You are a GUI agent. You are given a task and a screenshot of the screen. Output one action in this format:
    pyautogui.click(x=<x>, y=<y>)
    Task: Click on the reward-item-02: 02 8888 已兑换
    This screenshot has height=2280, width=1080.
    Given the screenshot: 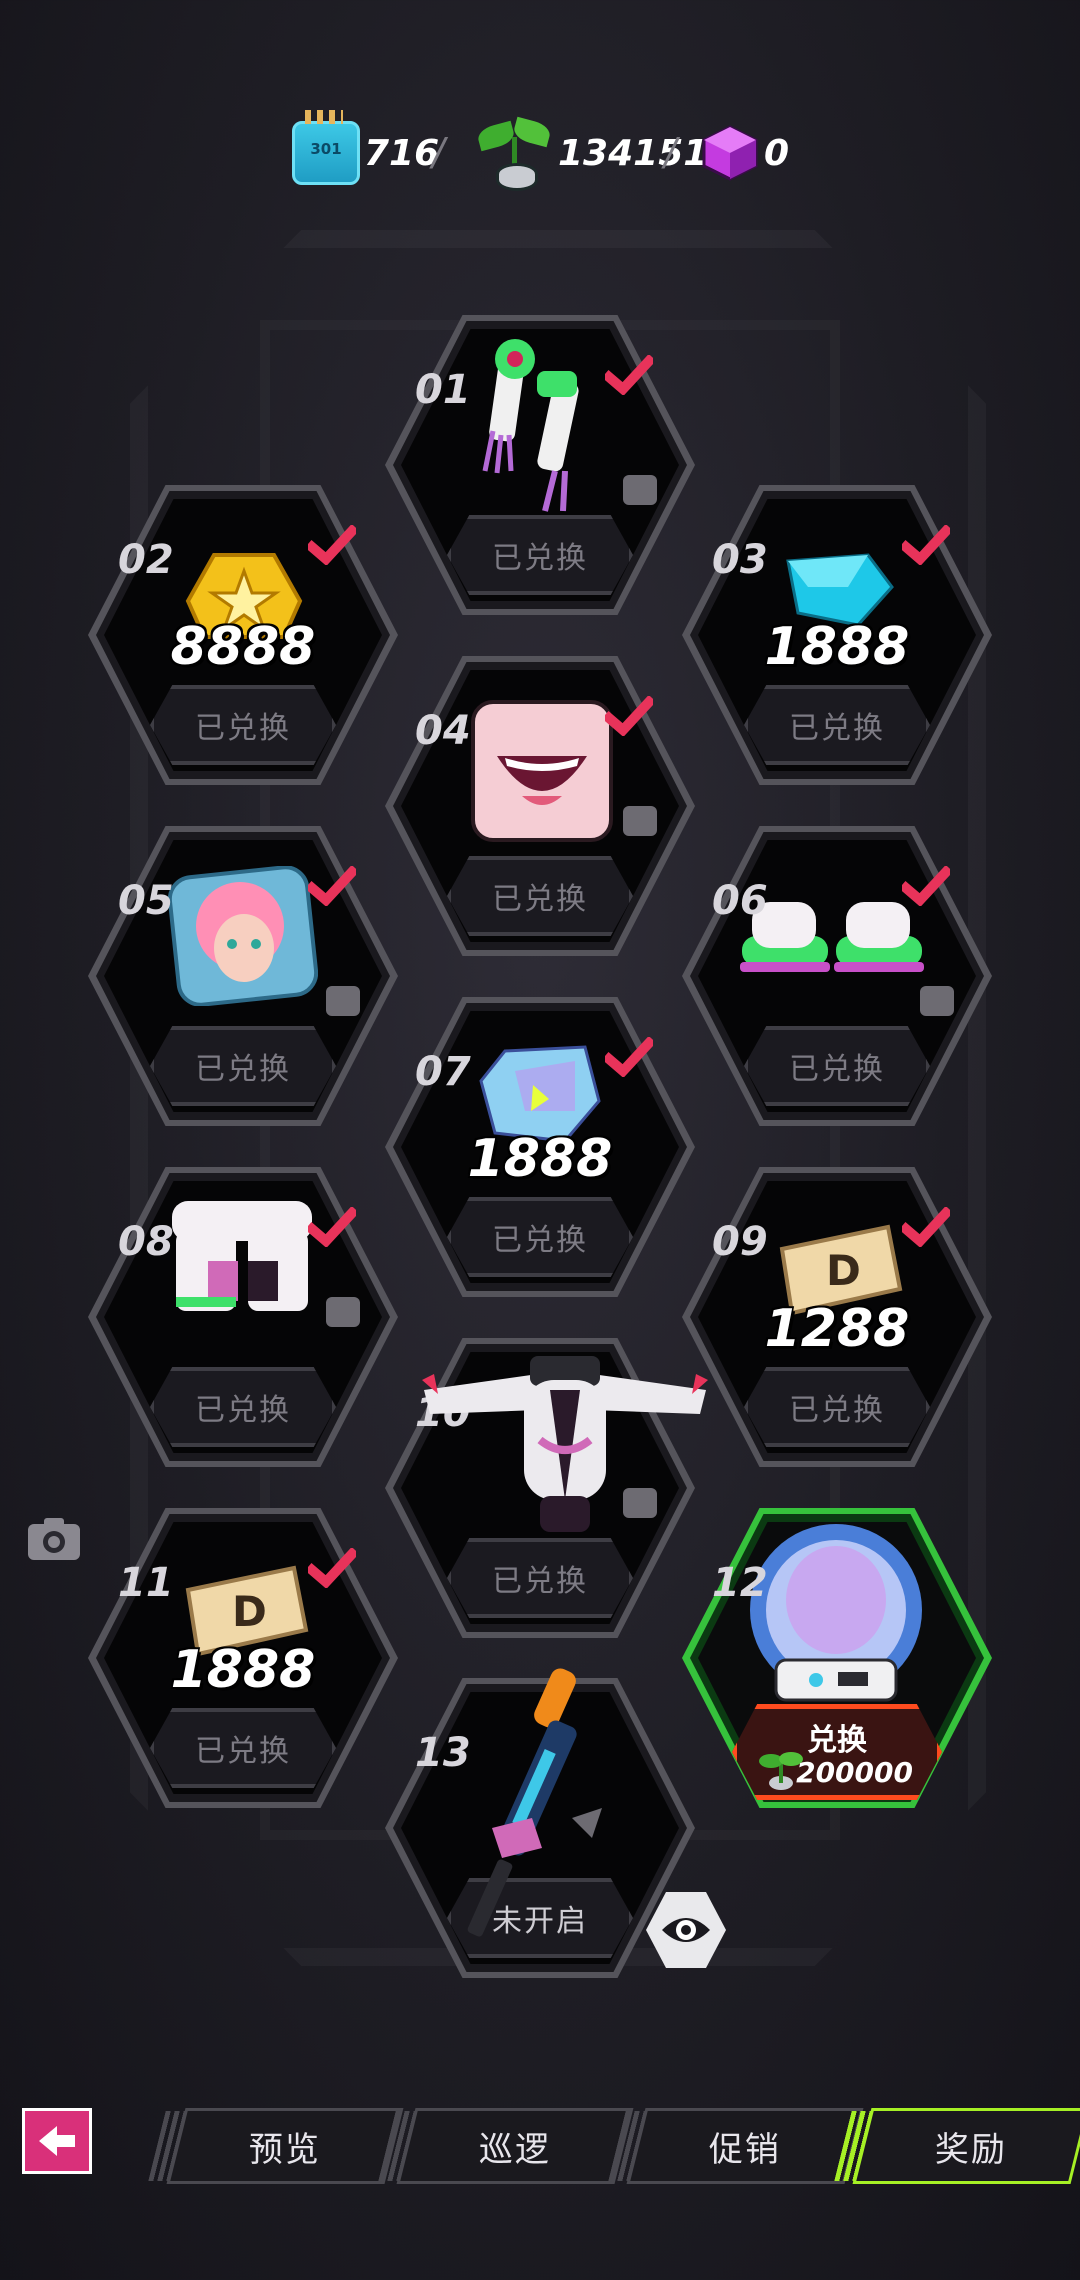 What is the action you would take?
    pyautogui.click(x=243, y=635)
    